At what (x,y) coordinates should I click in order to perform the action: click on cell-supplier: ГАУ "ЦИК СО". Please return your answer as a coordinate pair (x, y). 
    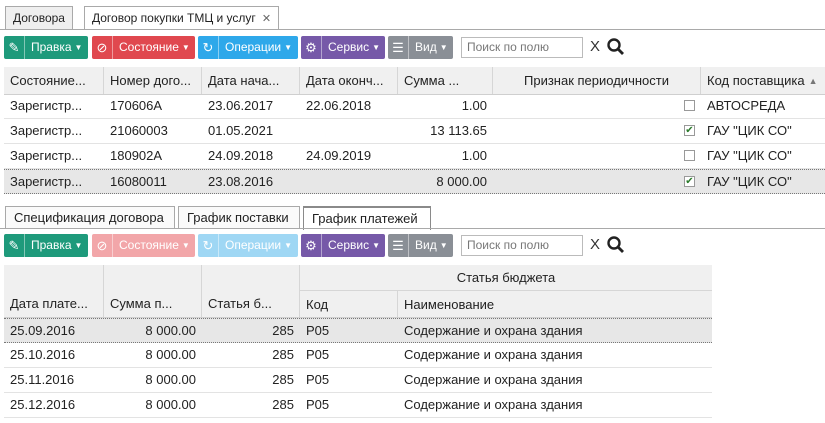
    Looking at the image, I should click on (749, 130).